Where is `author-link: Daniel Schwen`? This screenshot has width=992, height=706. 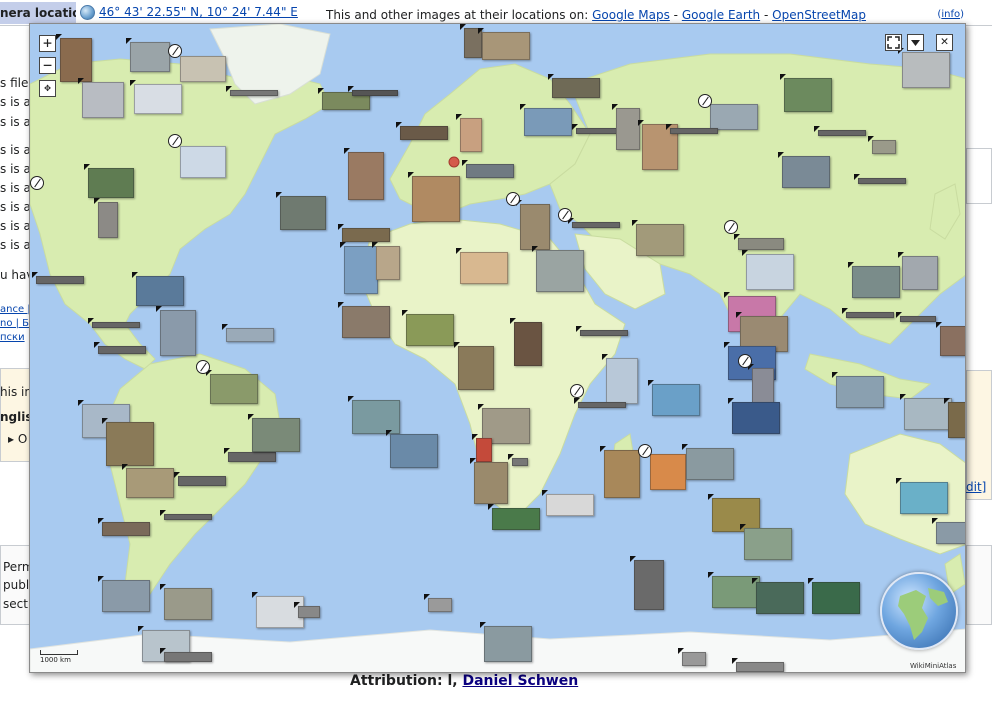
author-link: Daniel Schwen is located at coordinates (520, 681).